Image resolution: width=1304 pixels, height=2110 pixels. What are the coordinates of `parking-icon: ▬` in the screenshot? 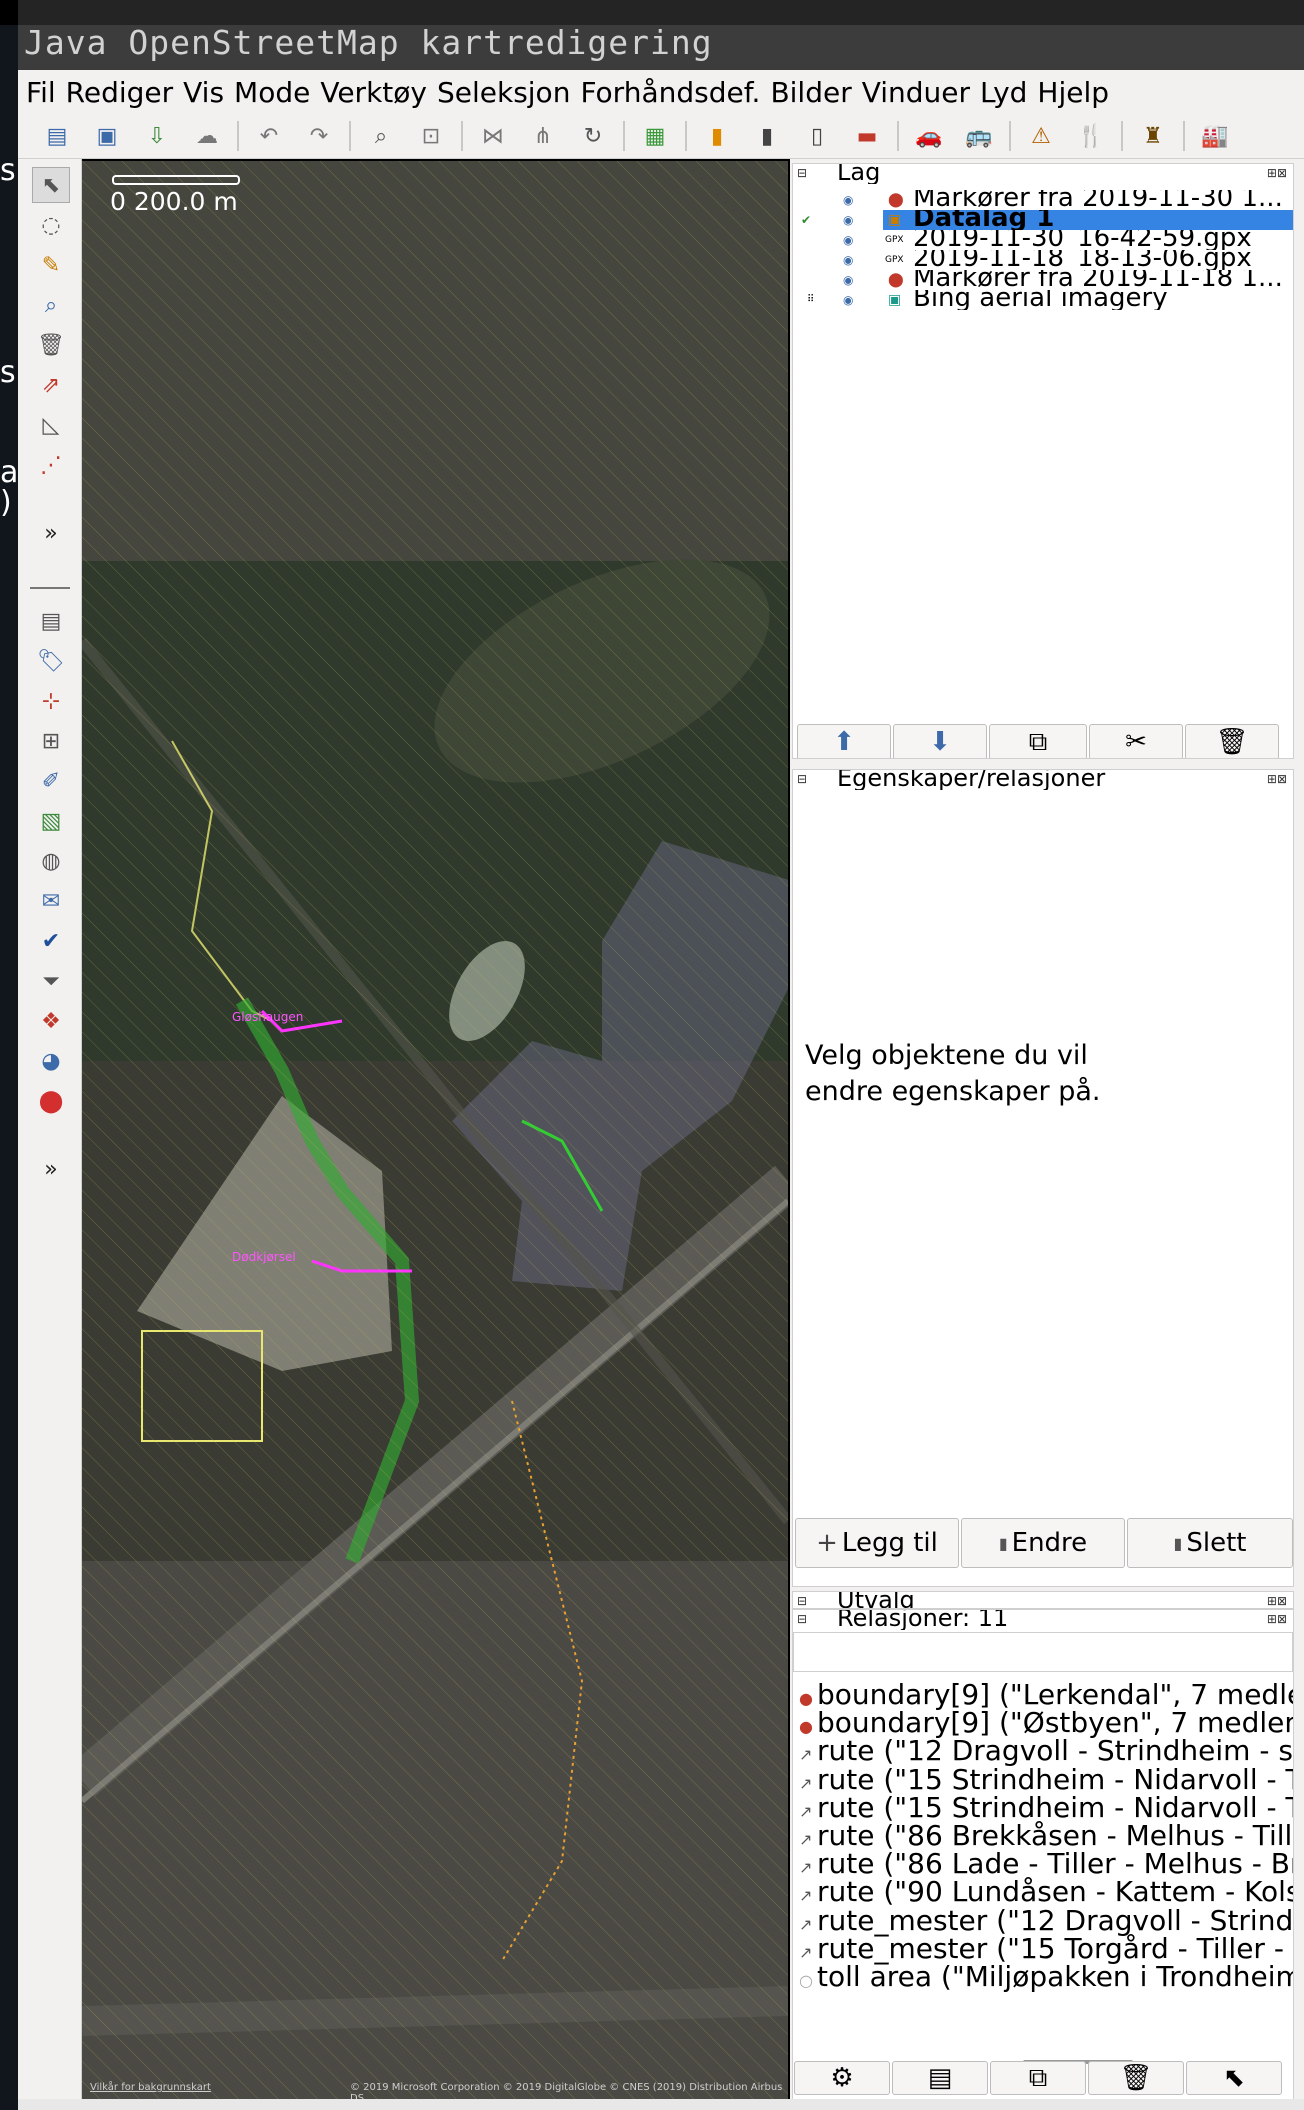 It's located at (867, 136).